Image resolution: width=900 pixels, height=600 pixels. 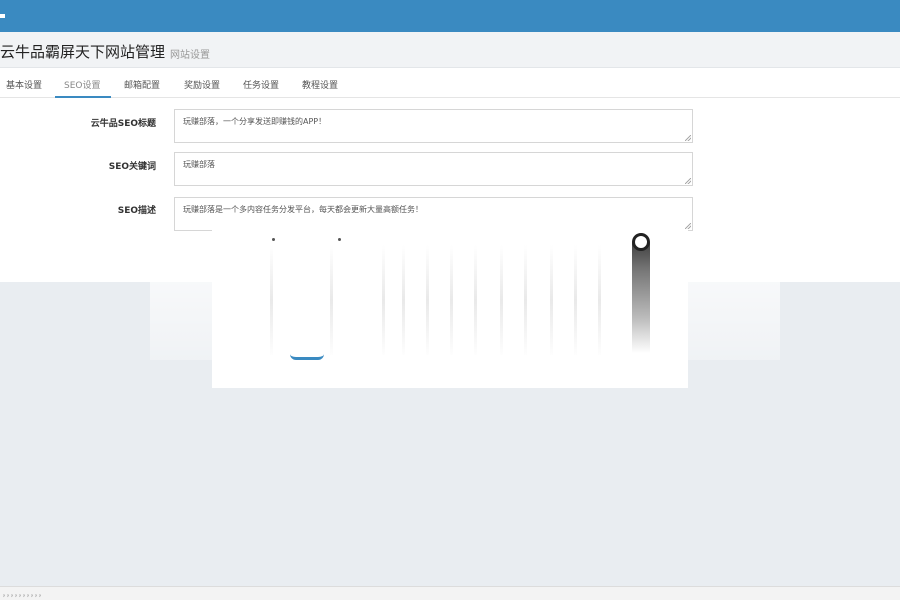 I want to click on seo-keywords-label: SEO关键词, so click(x=132, y=167).